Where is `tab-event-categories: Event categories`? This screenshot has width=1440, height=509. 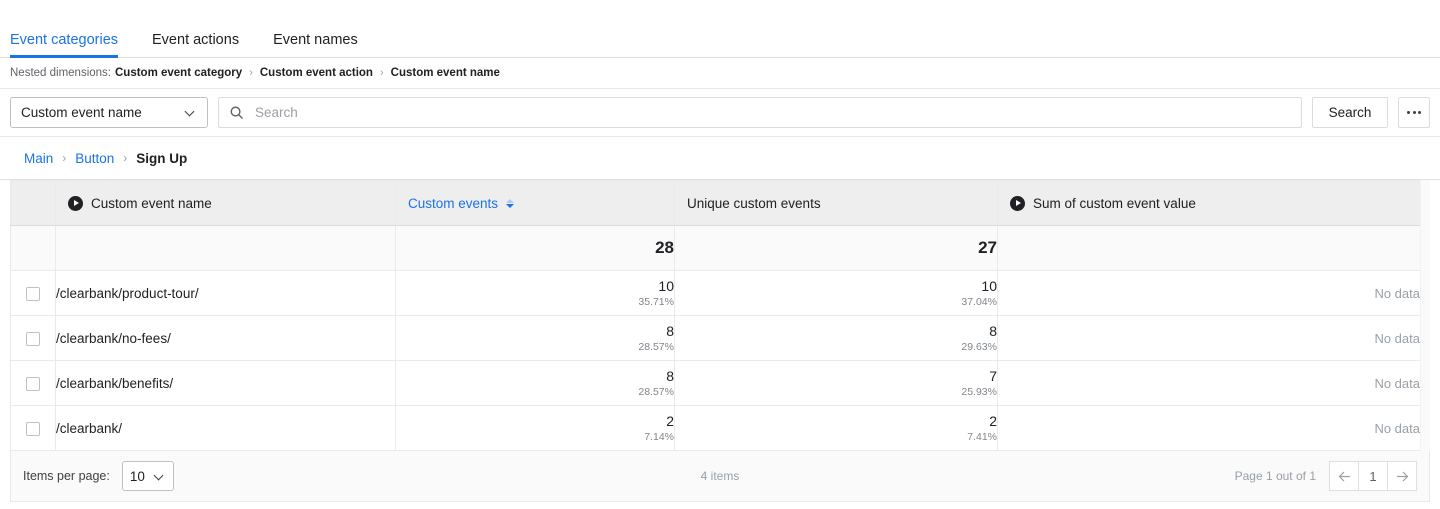
tab-event-categories: Event categories is located at coordinates (72, 45).